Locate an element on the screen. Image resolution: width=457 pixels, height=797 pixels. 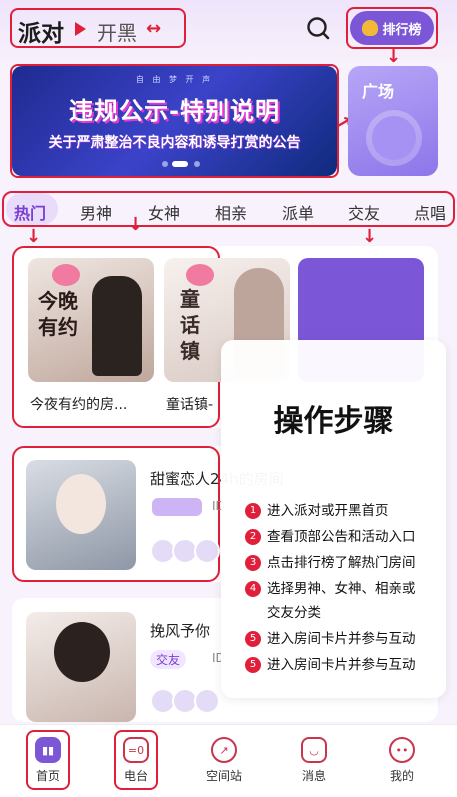
annotation-box-banner is located at coordinates (174, 121).